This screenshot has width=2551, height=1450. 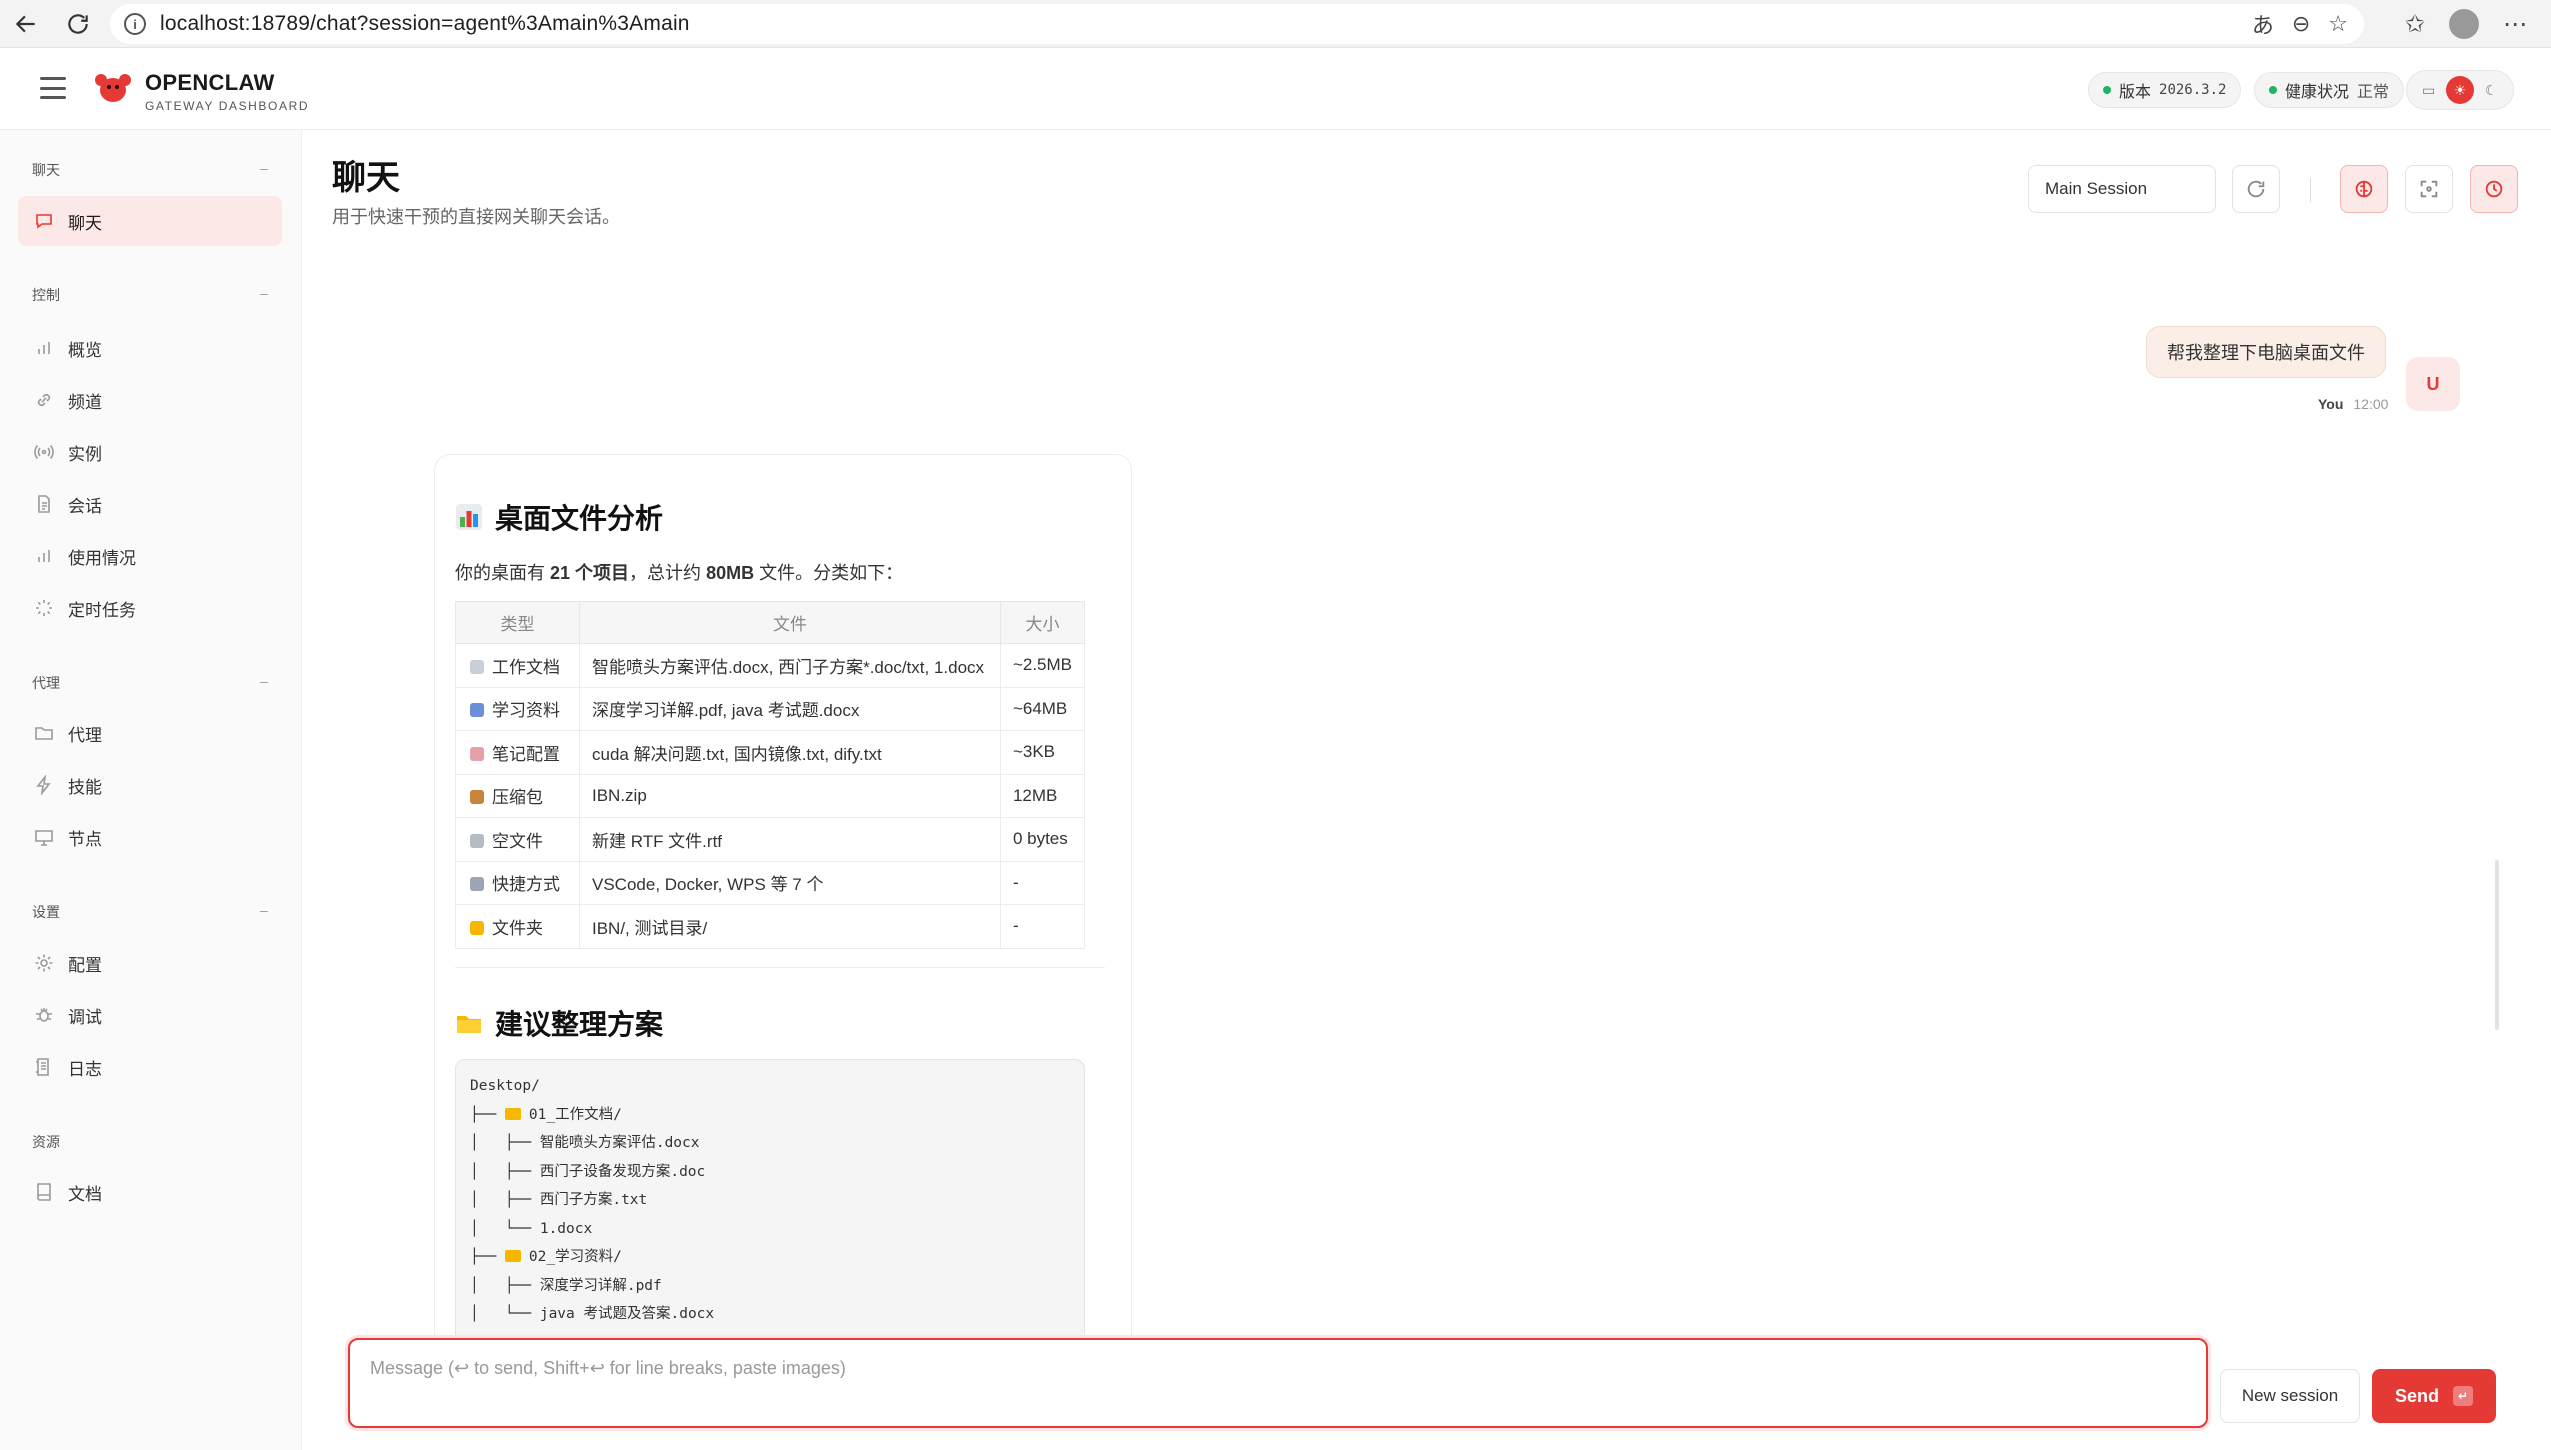 I want to click on reload-icon, so click(x=78, y=24).